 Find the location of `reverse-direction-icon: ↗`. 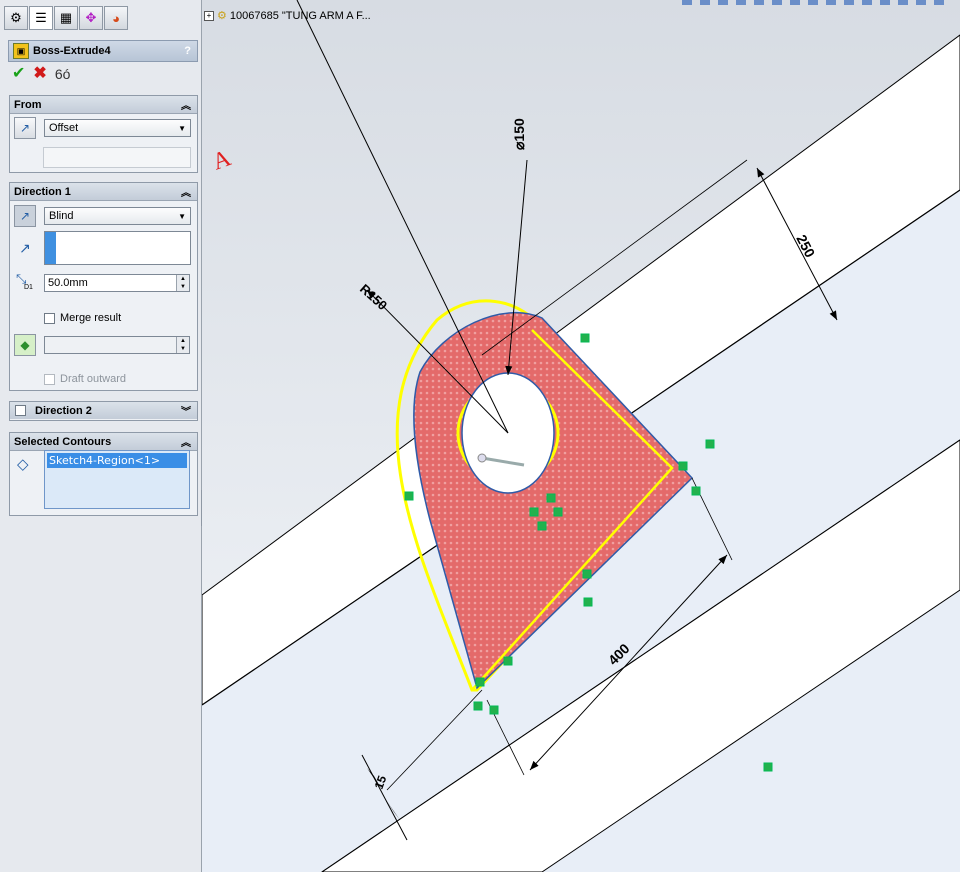

reverse-direction-icon: ↗ is located at coordinates (25, 216).